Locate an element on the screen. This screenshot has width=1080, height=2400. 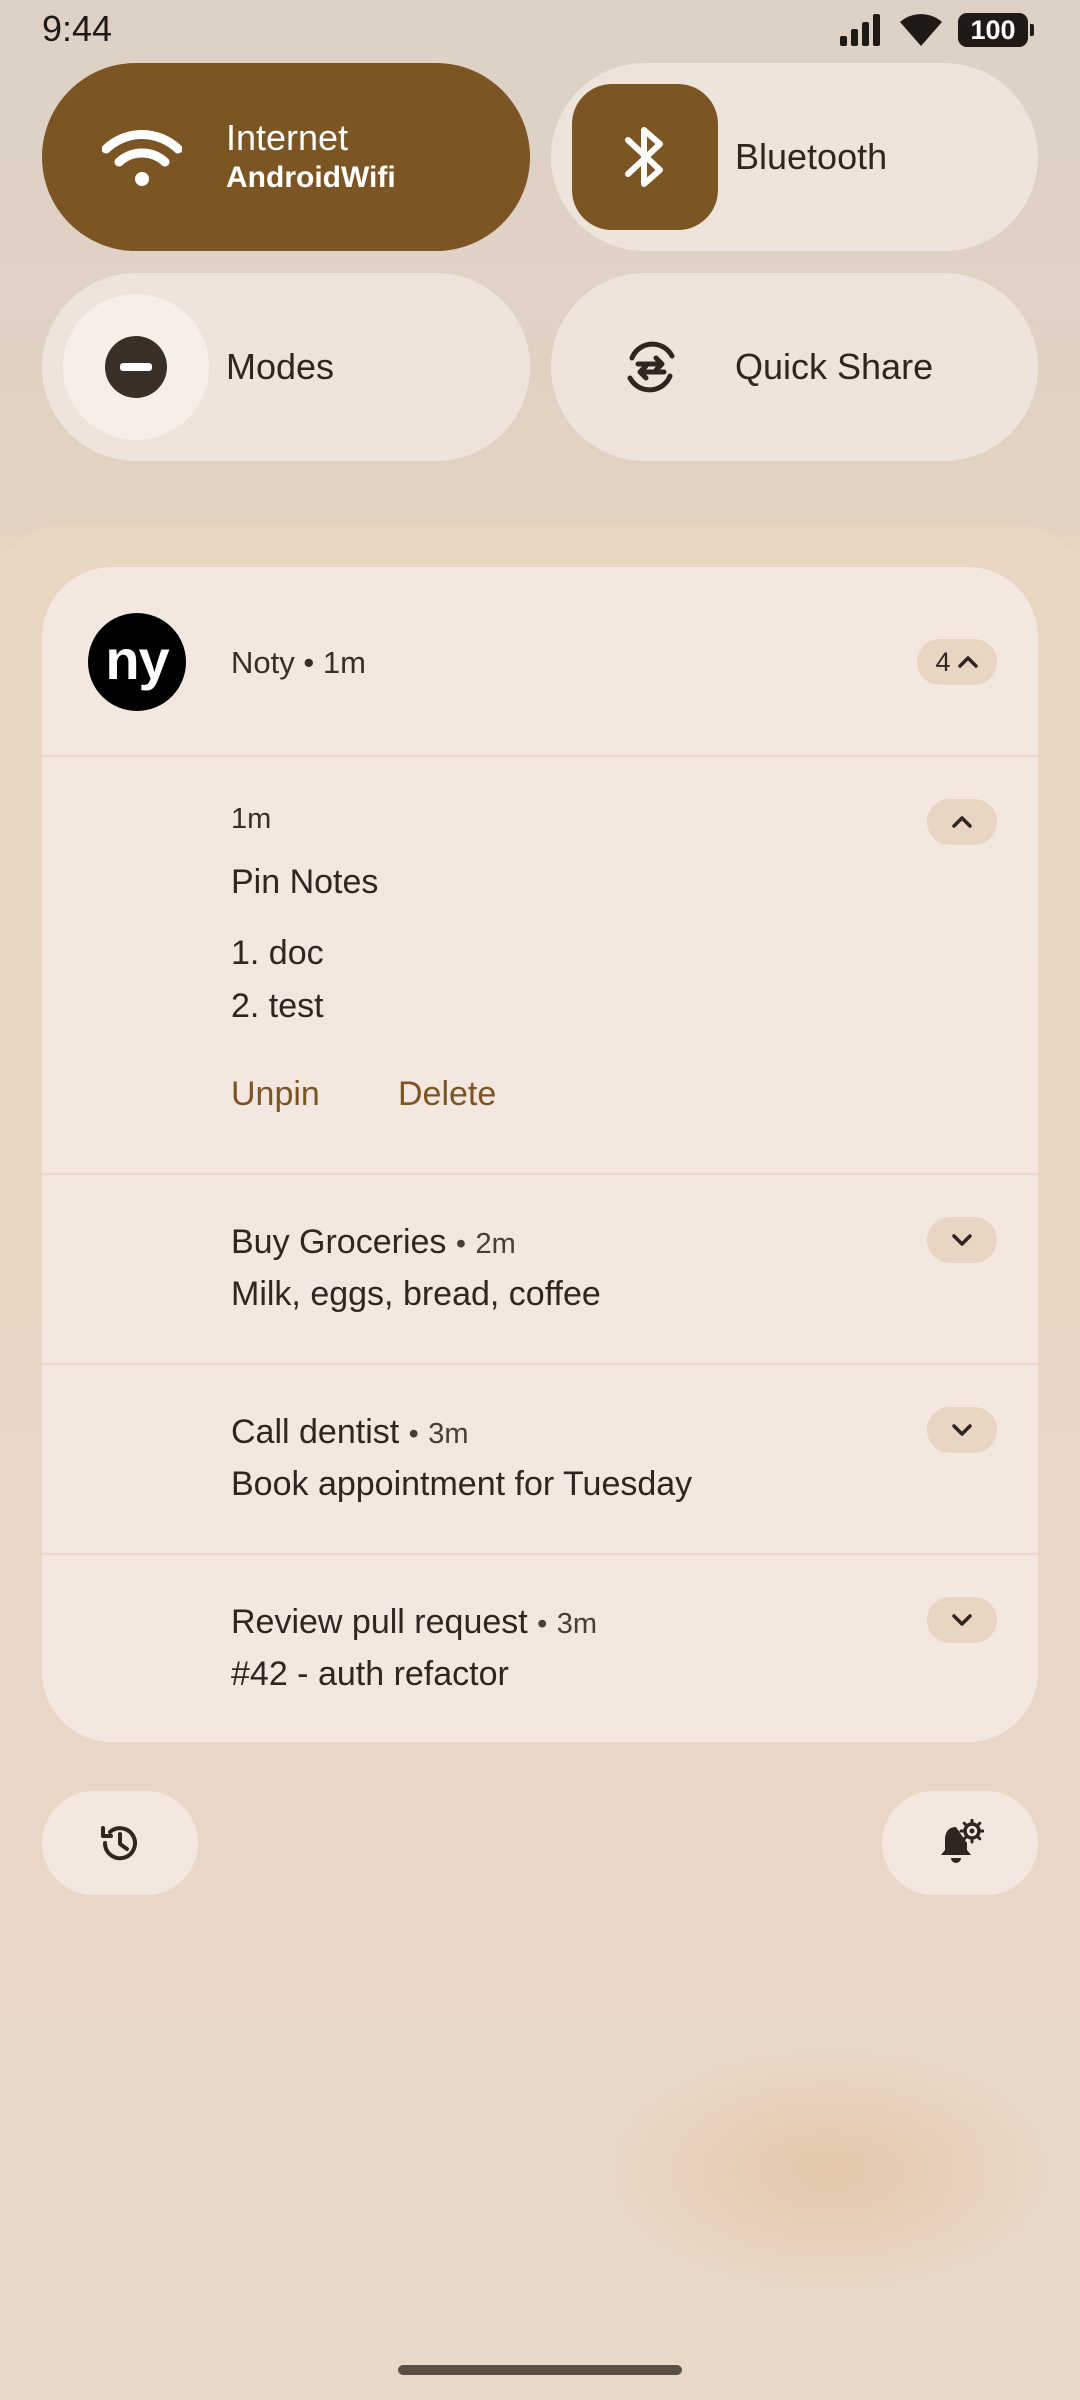
notification-title: Buy Groceries is located at coordinates (339, 1242).